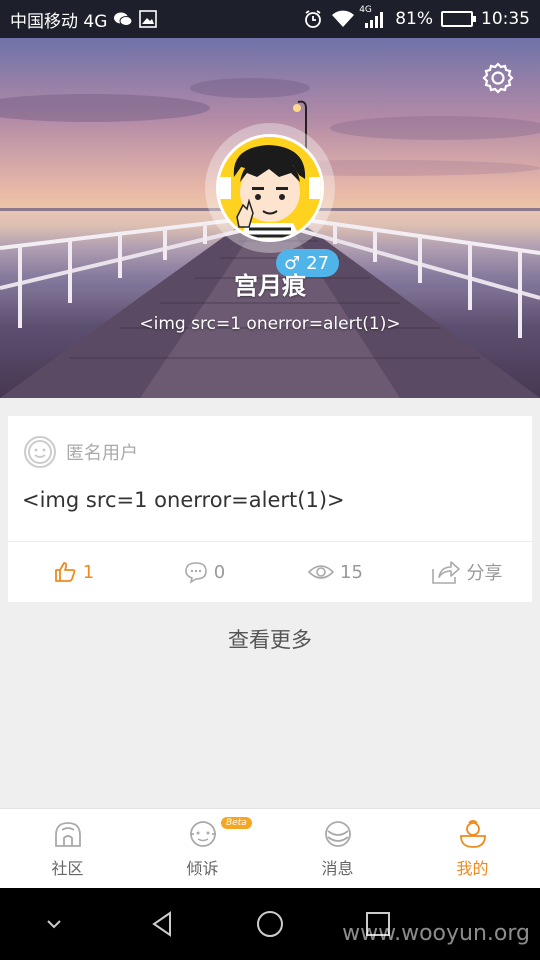 The image size is (540, 960). I want to click on alarm-icon, so click(313, 19).